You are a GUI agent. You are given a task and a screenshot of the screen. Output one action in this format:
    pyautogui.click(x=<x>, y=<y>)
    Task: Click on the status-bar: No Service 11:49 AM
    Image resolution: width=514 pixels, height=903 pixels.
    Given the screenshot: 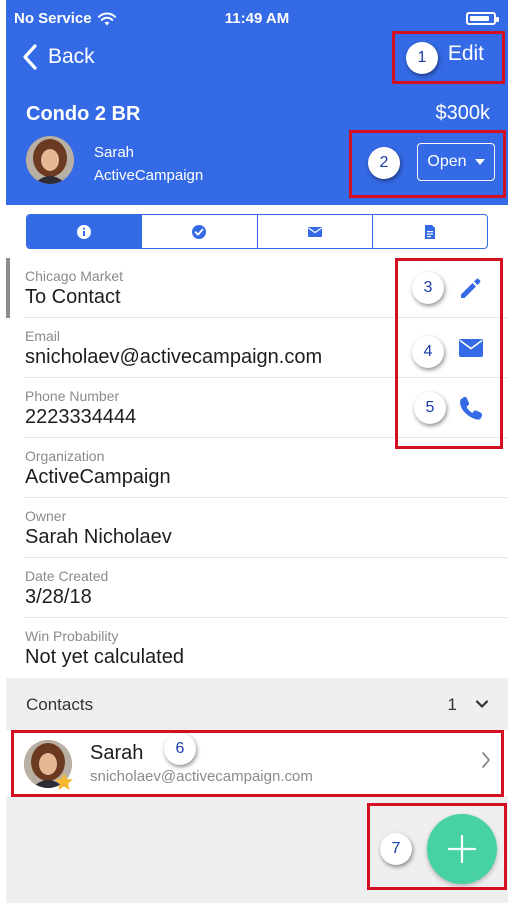 What is the action you would take?
    pyautogui.click(x=257, y=17)
    